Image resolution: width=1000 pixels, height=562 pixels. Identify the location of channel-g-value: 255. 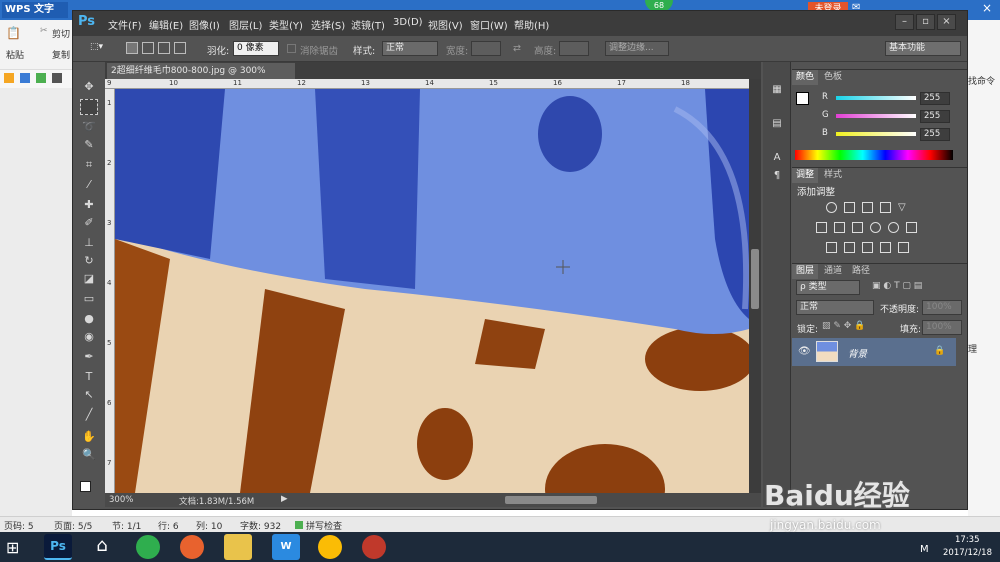
(935, 116).